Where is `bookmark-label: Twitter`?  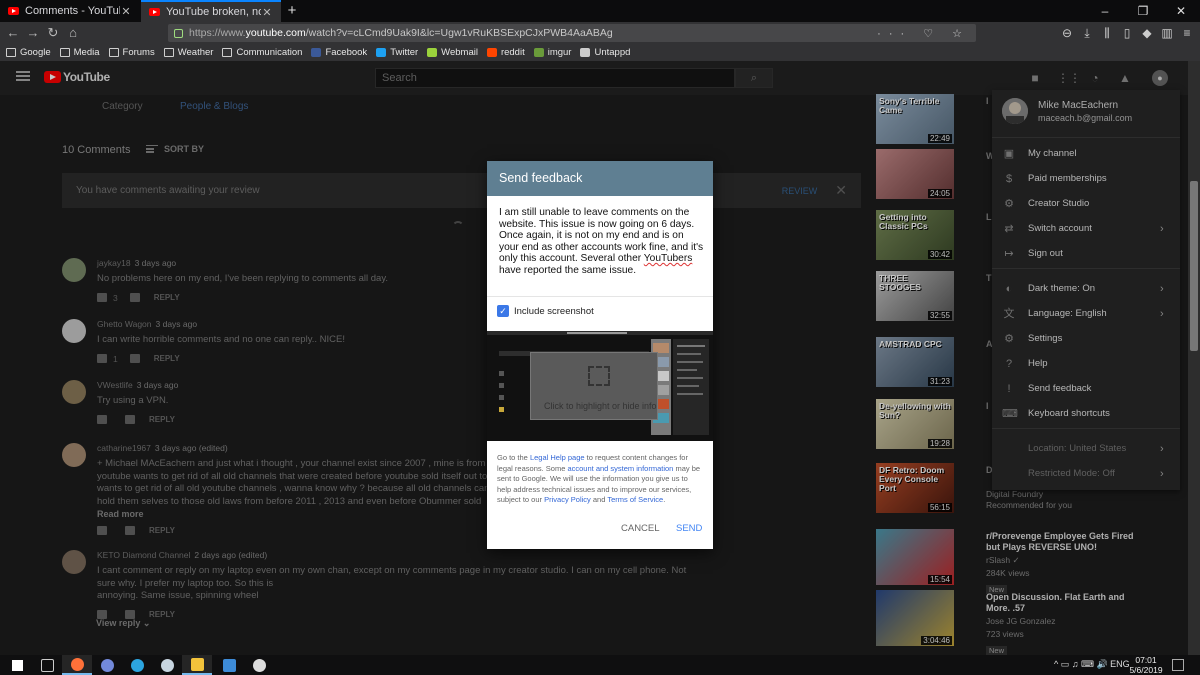 bookmark-label: Twitter is located at coordinates (404, 52).